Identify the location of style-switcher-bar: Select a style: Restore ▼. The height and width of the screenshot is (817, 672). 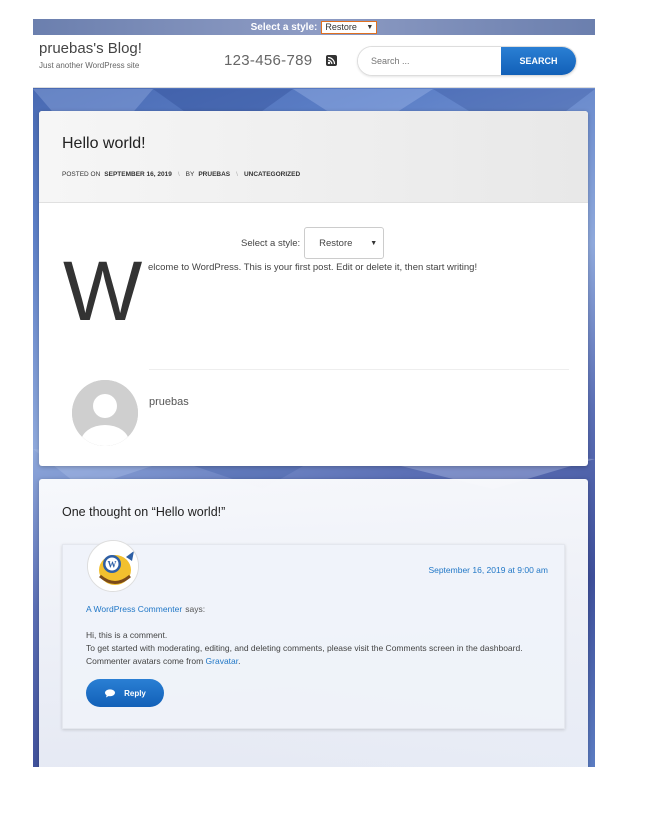
(314, 27).